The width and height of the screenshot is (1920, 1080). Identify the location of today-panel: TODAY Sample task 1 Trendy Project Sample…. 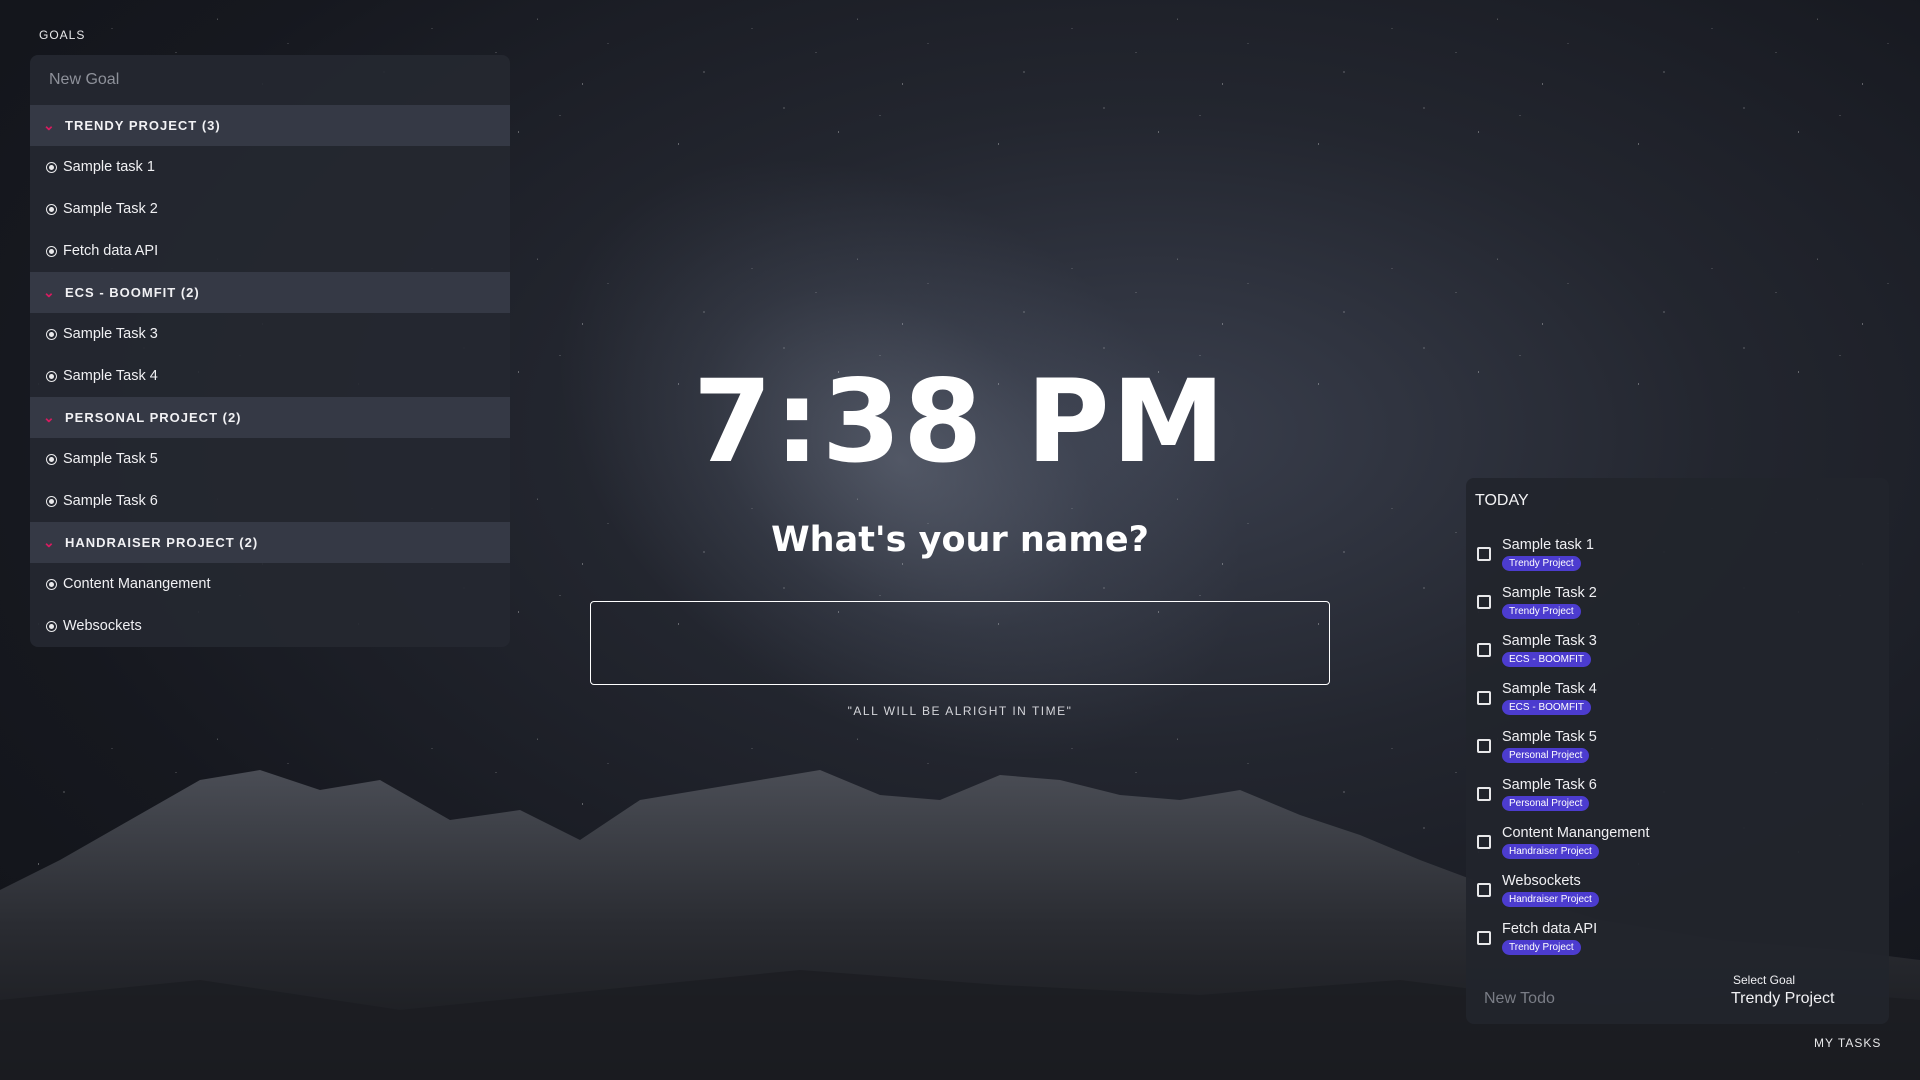
(1677, 751).